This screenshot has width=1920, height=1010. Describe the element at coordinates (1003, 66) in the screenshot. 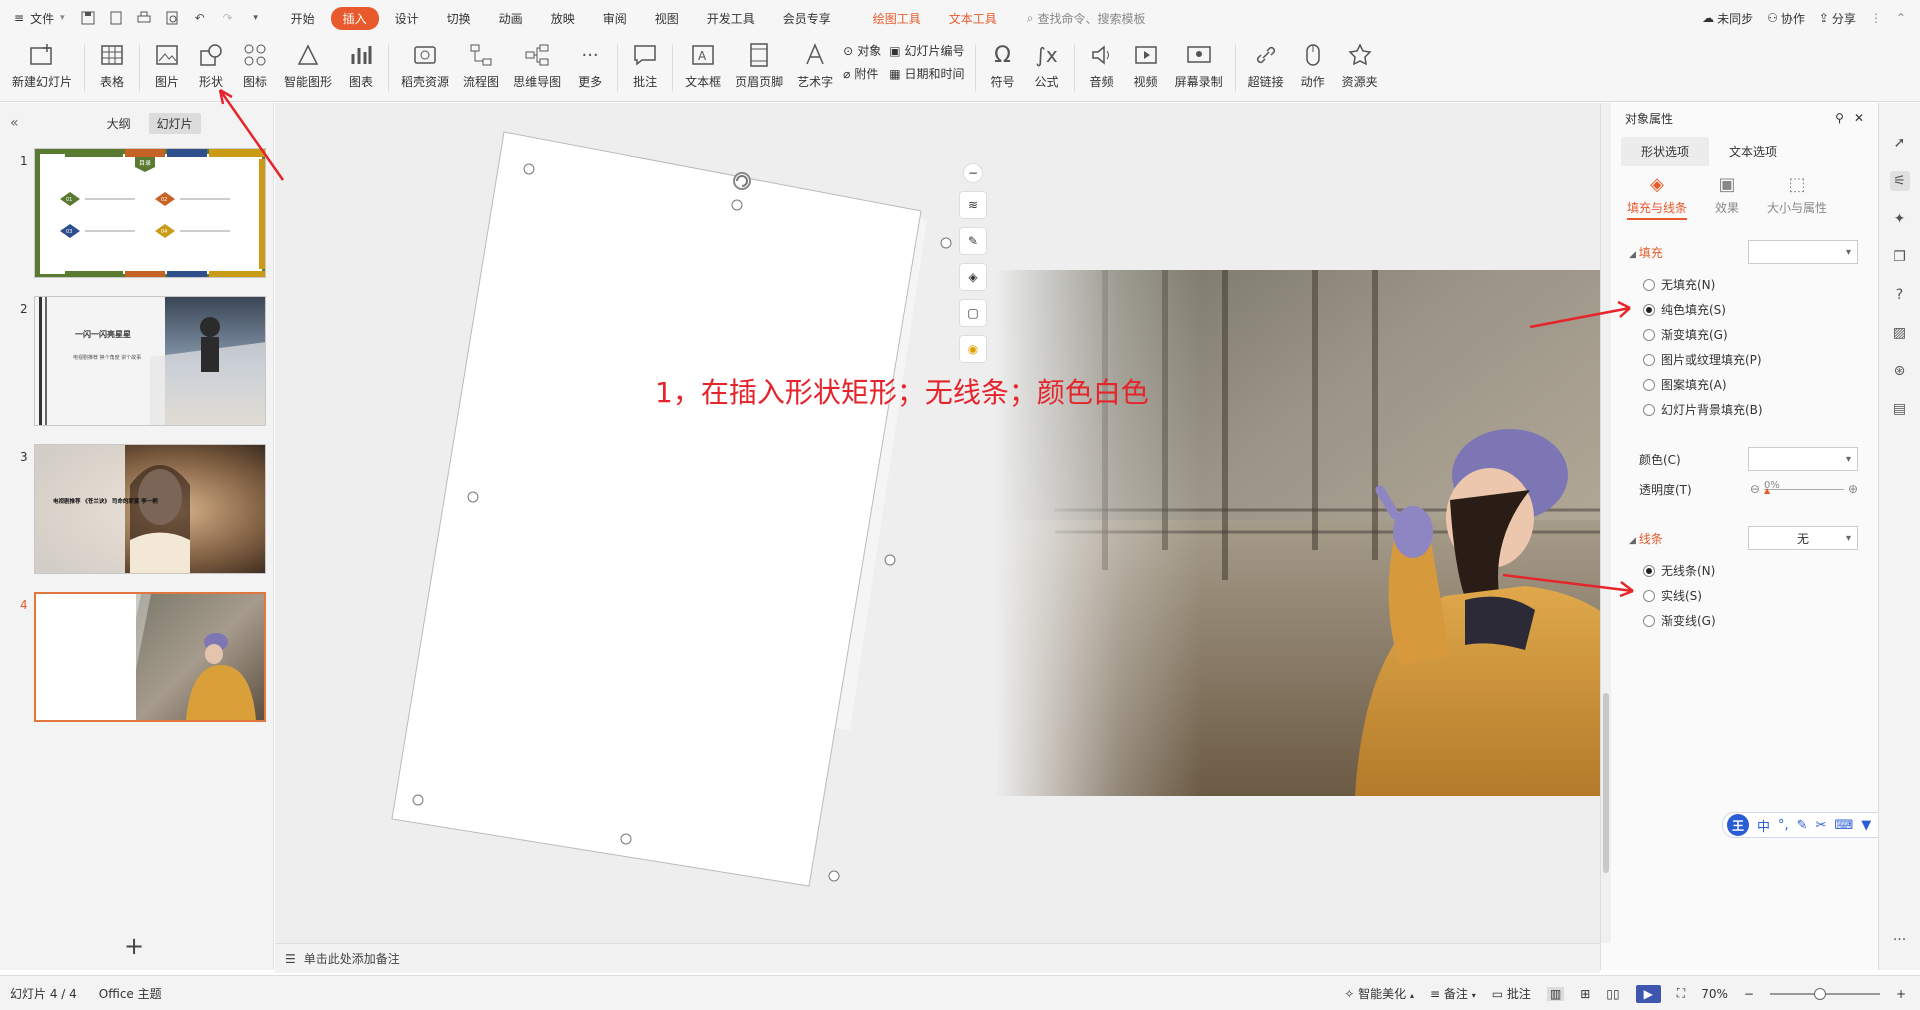

I see `symbol-button: Ω 符号` at that location.